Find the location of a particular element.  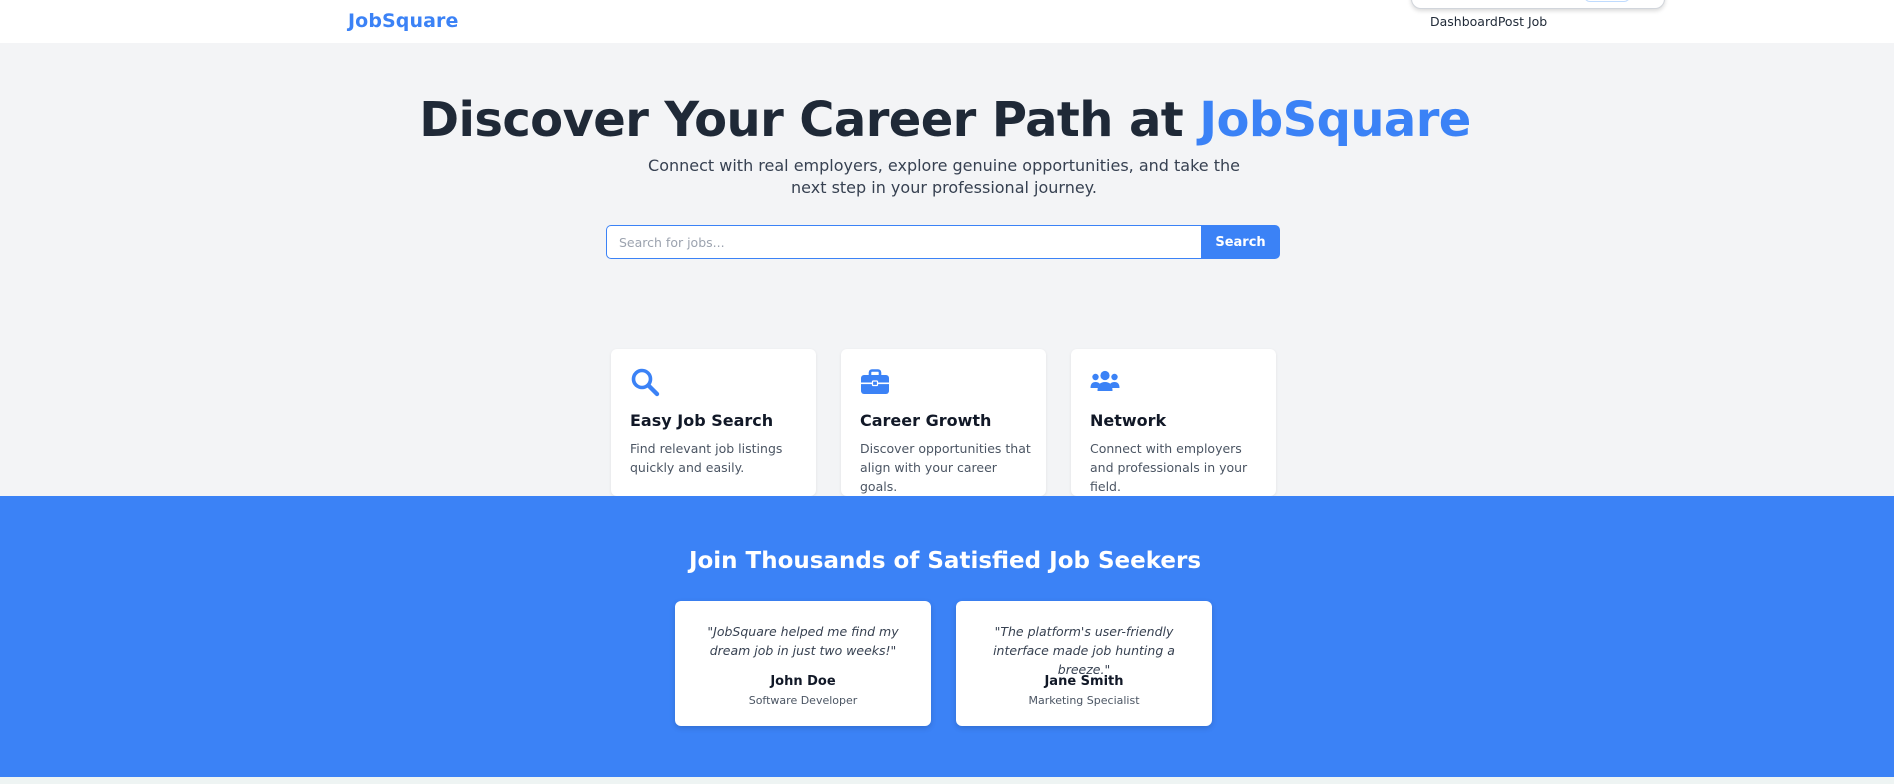

hero-title-prefix: Discover Your Career Path at is located at coordinates (809, 120).